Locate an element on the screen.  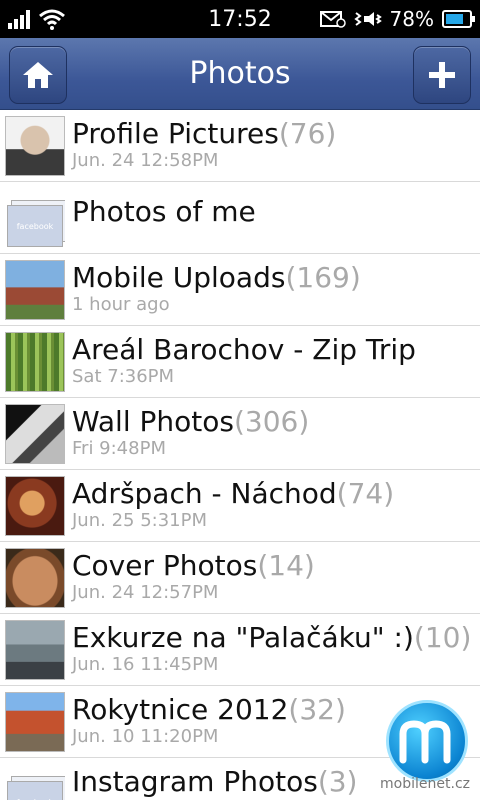
album-row-cover-photos: Cover Photos(14) Jun. 24 12:57PM is located at coordinates (240, 578).